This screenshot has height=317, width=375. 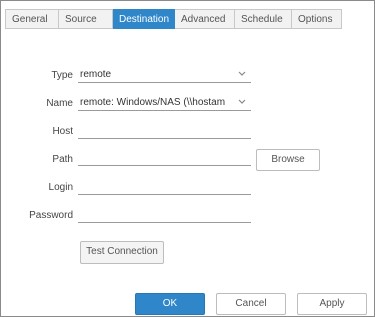 I want to click on name-value: remote: Windows/NAS (\\hostam, so click(x=153, y=102).